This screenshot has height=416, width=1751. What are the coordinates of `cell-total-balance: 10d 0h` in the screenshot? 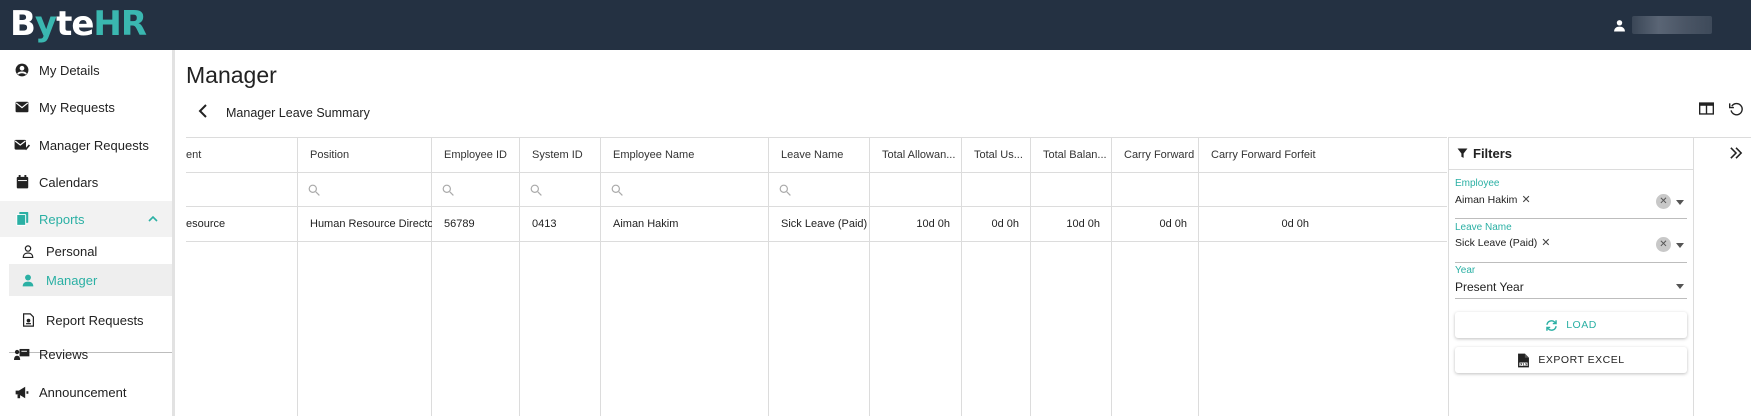 It's located at (1083, 224).